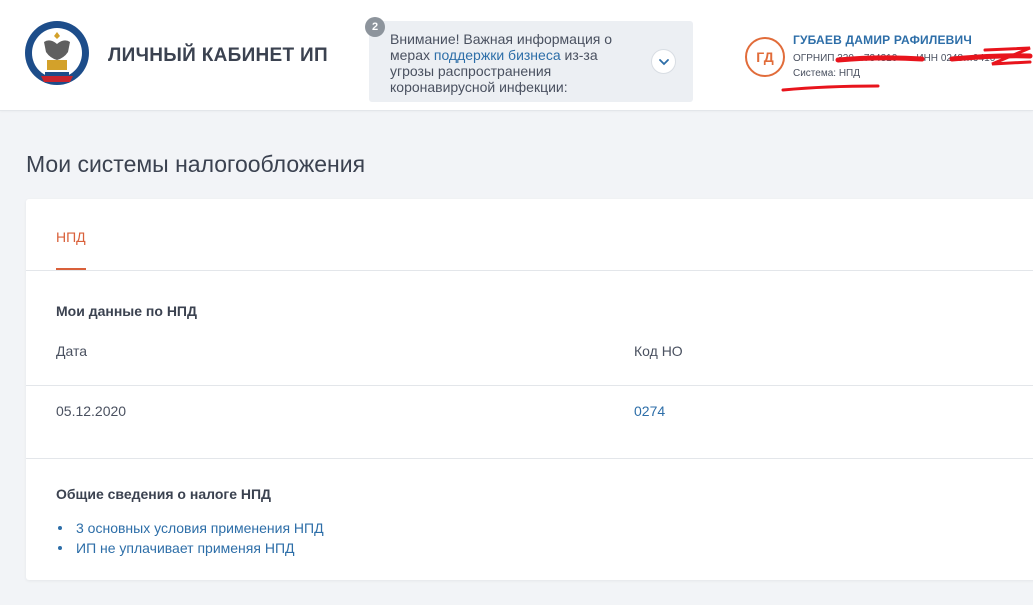  Describe the element at coordinates (57, 54) in the screenshot. I see `fns-emblem-icon` at that location.